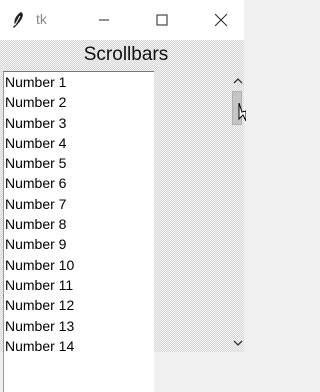  I want to click on list-item: Number 3, so click(79, 123).